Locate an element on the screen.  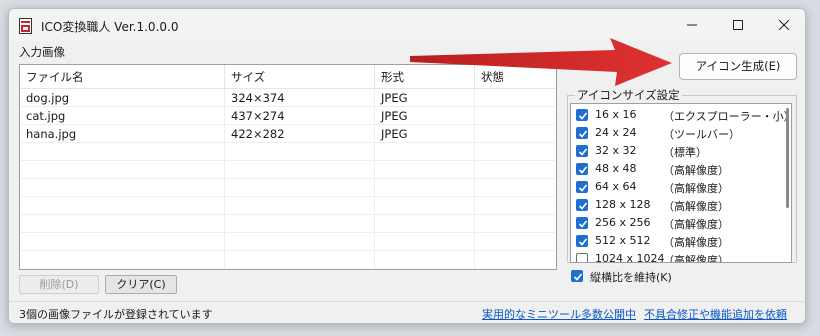
size-label: 1024 x 1024 is located at coordinates (630, 257).